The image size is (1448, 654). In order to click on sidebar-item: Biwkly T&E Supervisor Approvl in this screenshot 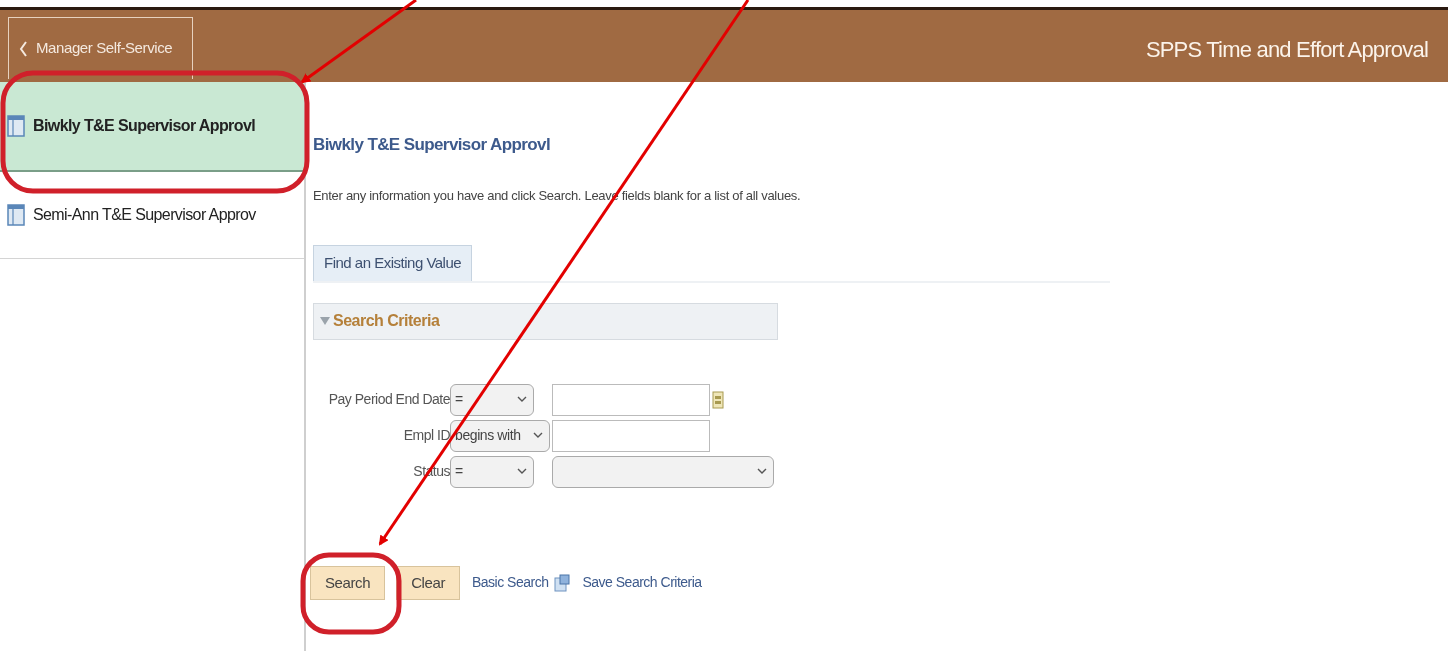, I will do `click(152, 127)`.